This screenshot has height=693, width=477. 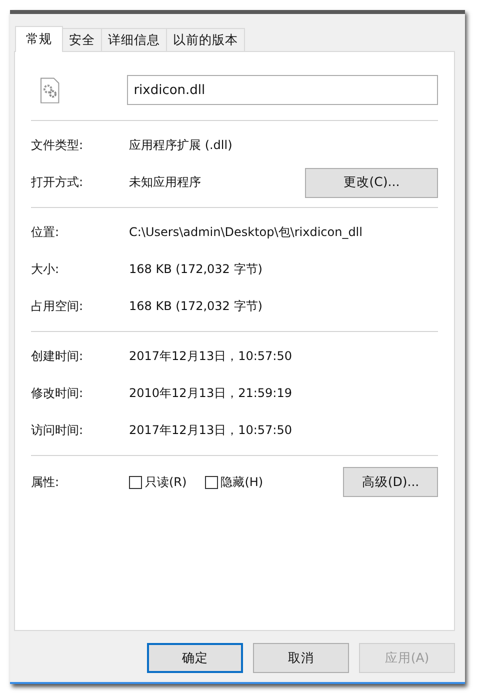 What do you see at coordinates (242, 482) in the screenshot?
I see `checkbox-label: 隐藏(H)` at bounding box center [242, 482].